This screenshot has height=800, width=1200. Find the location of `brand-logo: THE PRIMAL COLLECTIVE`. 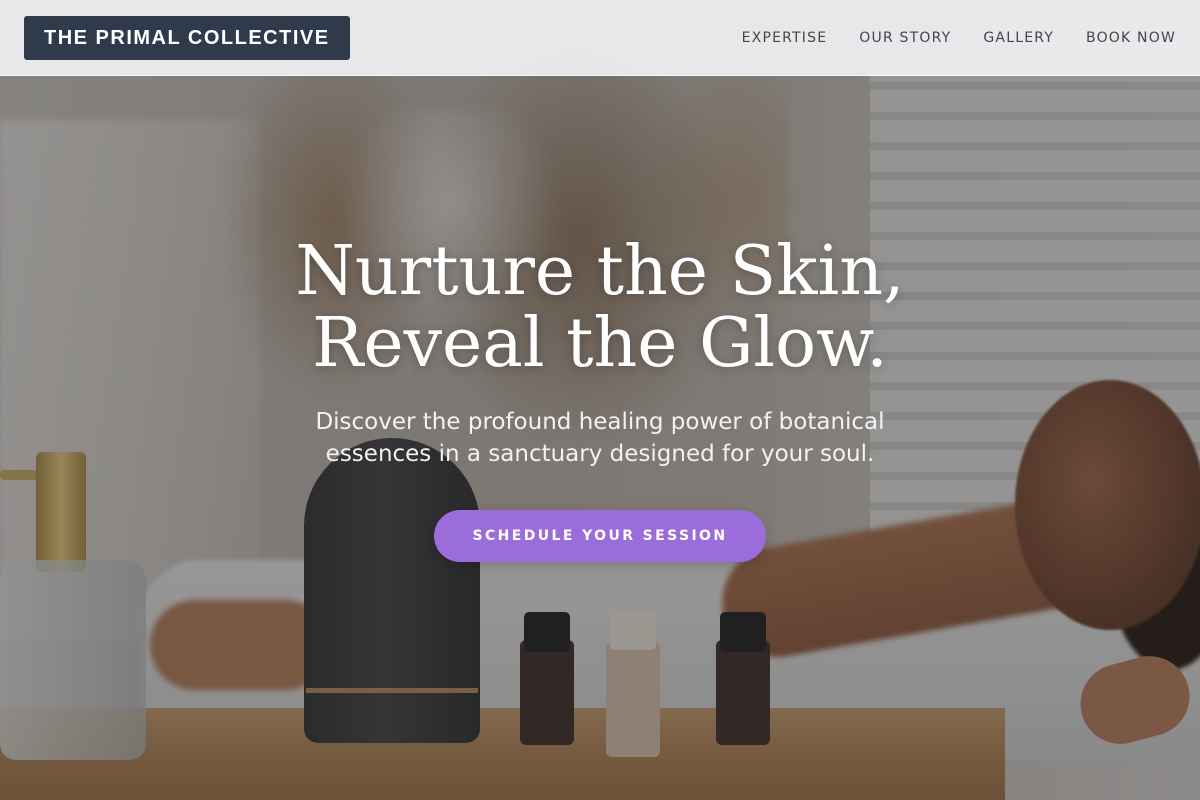

brand-logo: THE PRIMAL COLLECTIVE is located at coordinates (187, 37).